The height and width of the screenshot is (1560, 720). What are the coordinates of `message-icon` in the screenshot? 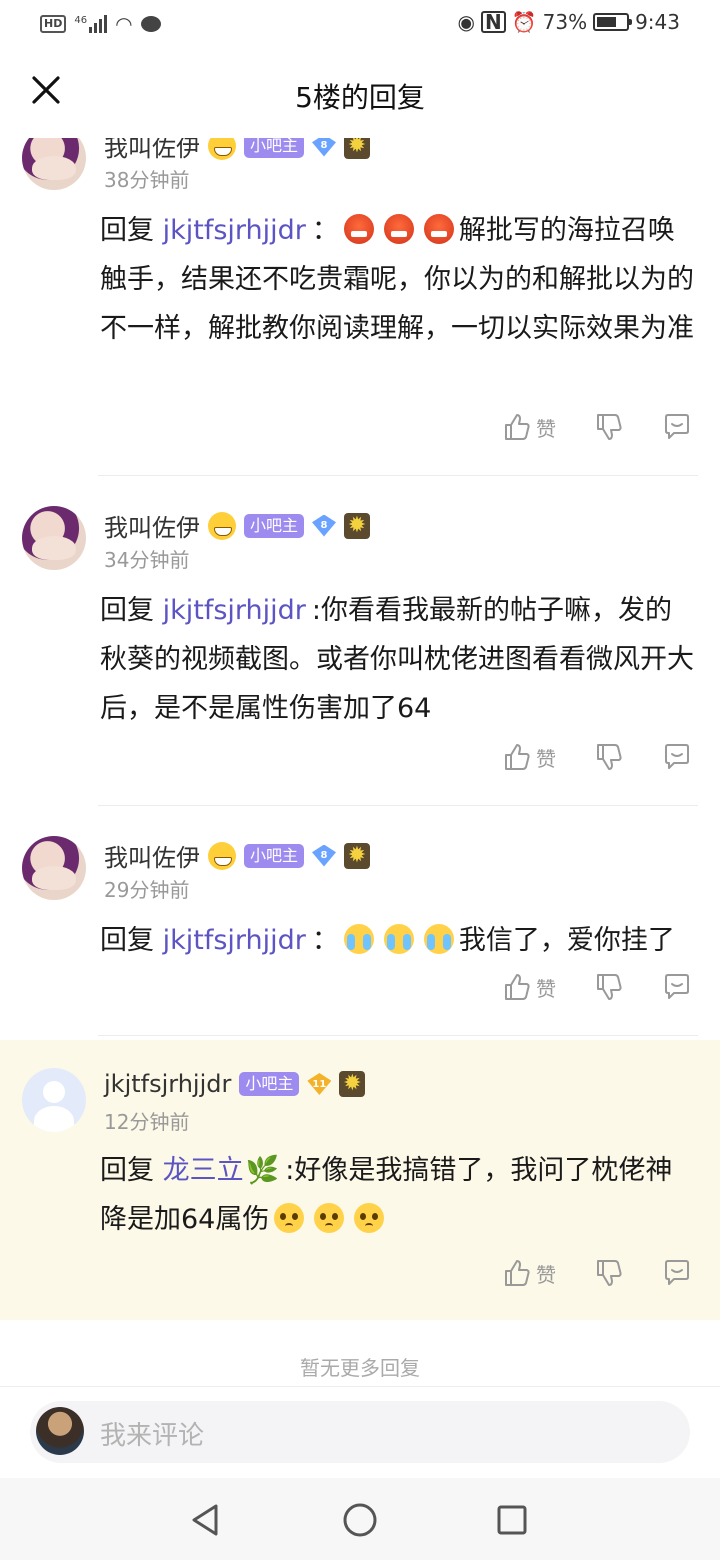 It's located at (150, 24).